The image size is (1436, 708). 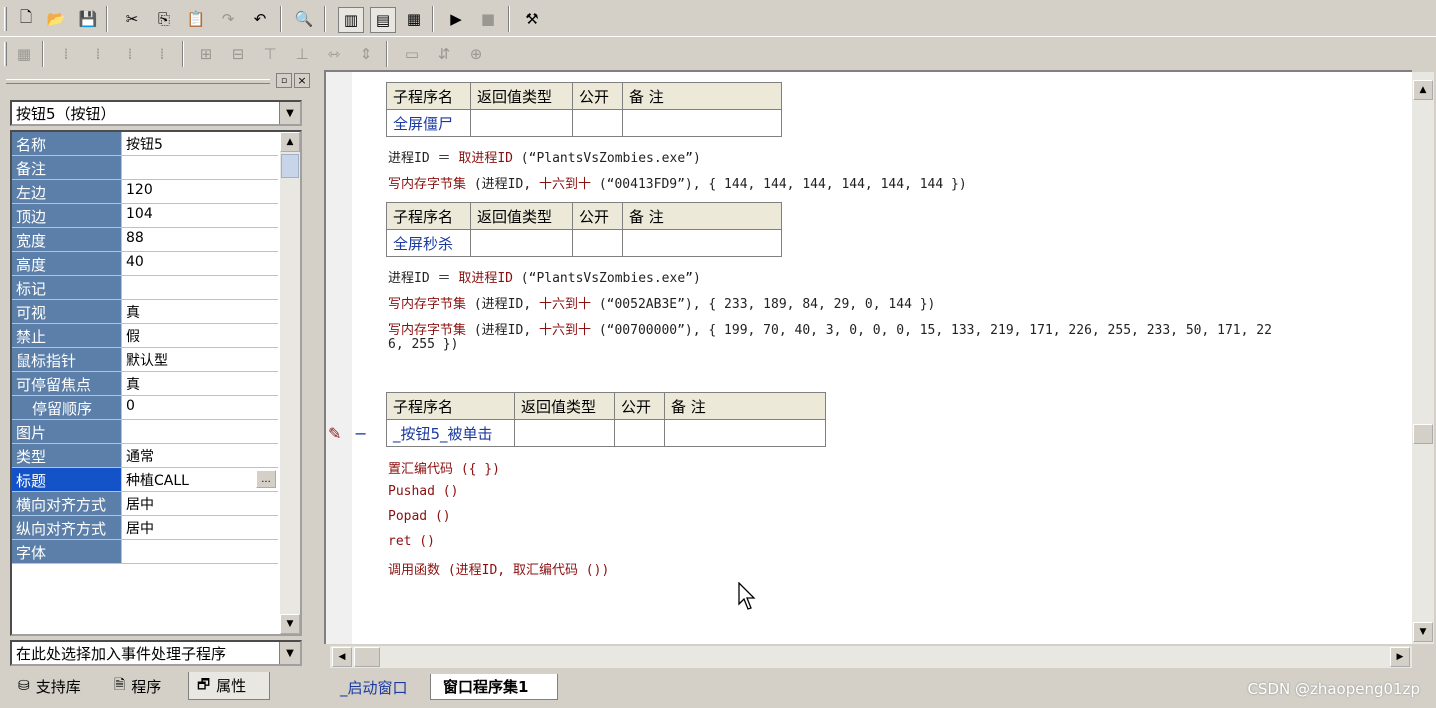 I want to click on property-row: 图片, so click(x=145, y=432).